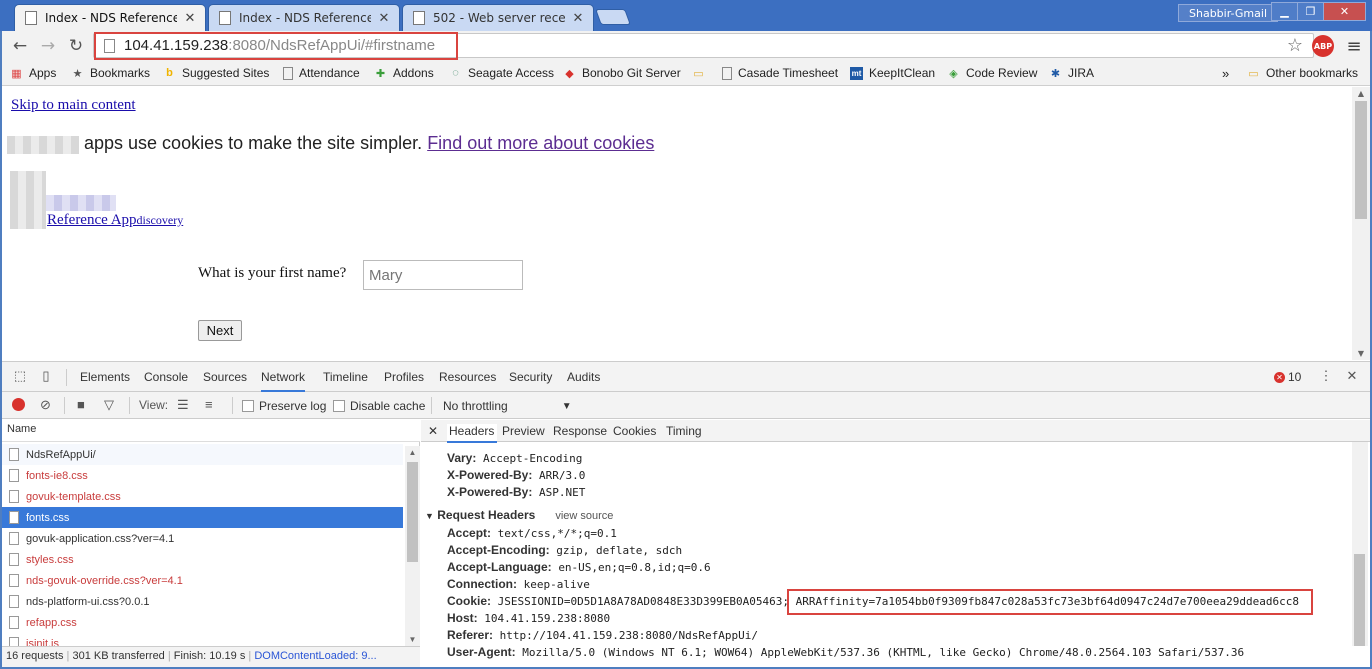 The width and height of the screenshot is (1372, 669). Describe the element at coordinates (166, 377) in the screenshot. I see `tab-console: Console` at that location.